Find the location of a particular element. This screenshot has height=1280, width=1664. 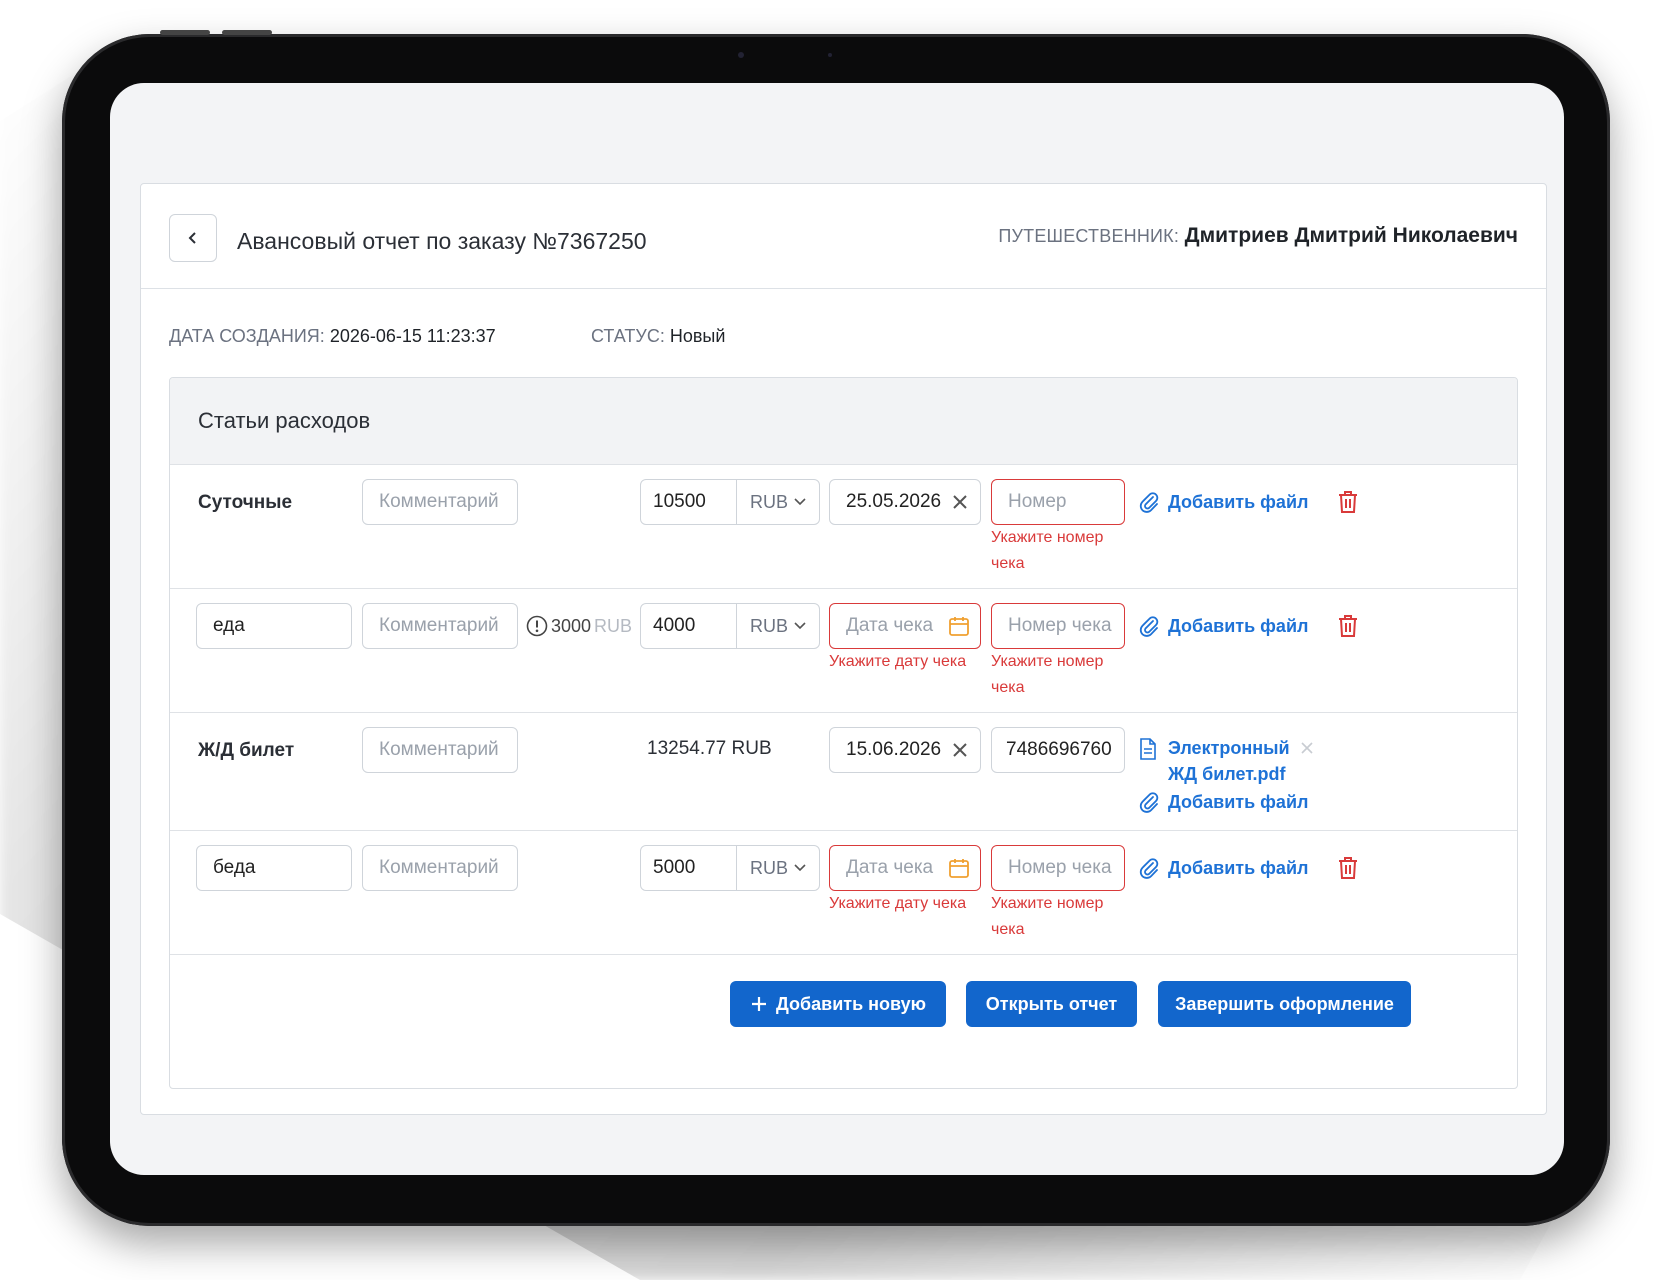

status: СТАТУС: Новый is located at coordinates (658, 336).